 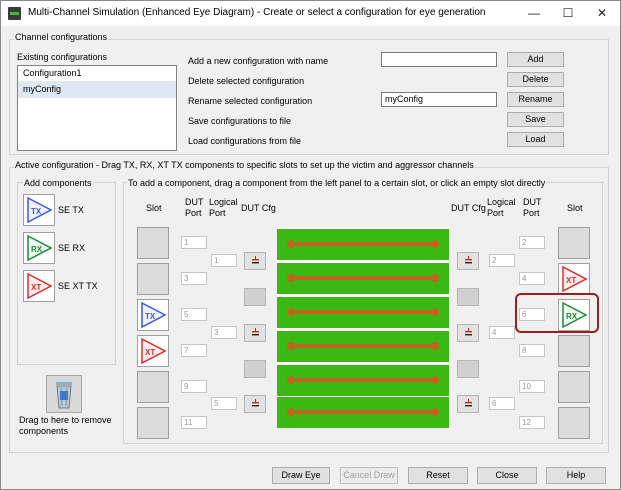 I want to click on left-slot-7: XT, so click(x=153, y=351).